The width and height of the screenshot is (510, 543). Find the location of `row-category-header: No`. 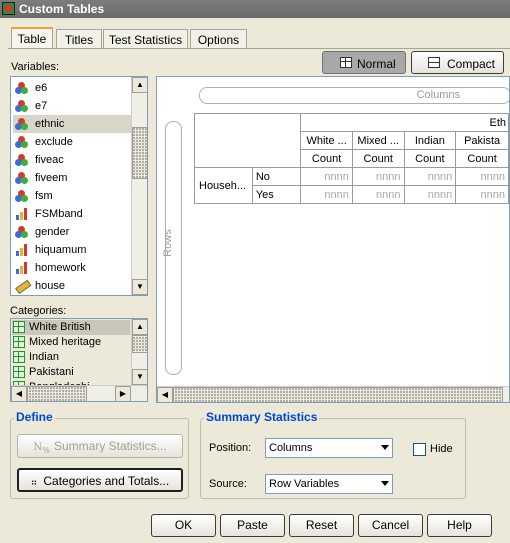

row-category-header: No is located at coordinates (276, 176).